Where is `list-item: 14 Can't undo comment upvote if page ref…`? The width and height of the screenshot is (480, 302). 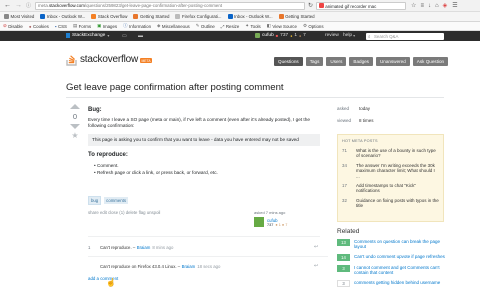
list-item: 14 Can't undo comment upvote if page ref… is located at coordinates (391, 257).